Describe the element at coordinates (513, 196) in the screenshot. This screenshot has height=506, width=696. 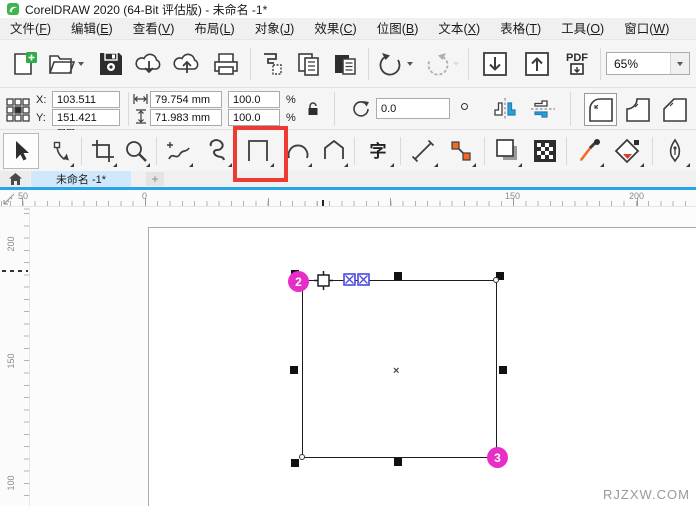
I see `hruler-label: 150` at that location.